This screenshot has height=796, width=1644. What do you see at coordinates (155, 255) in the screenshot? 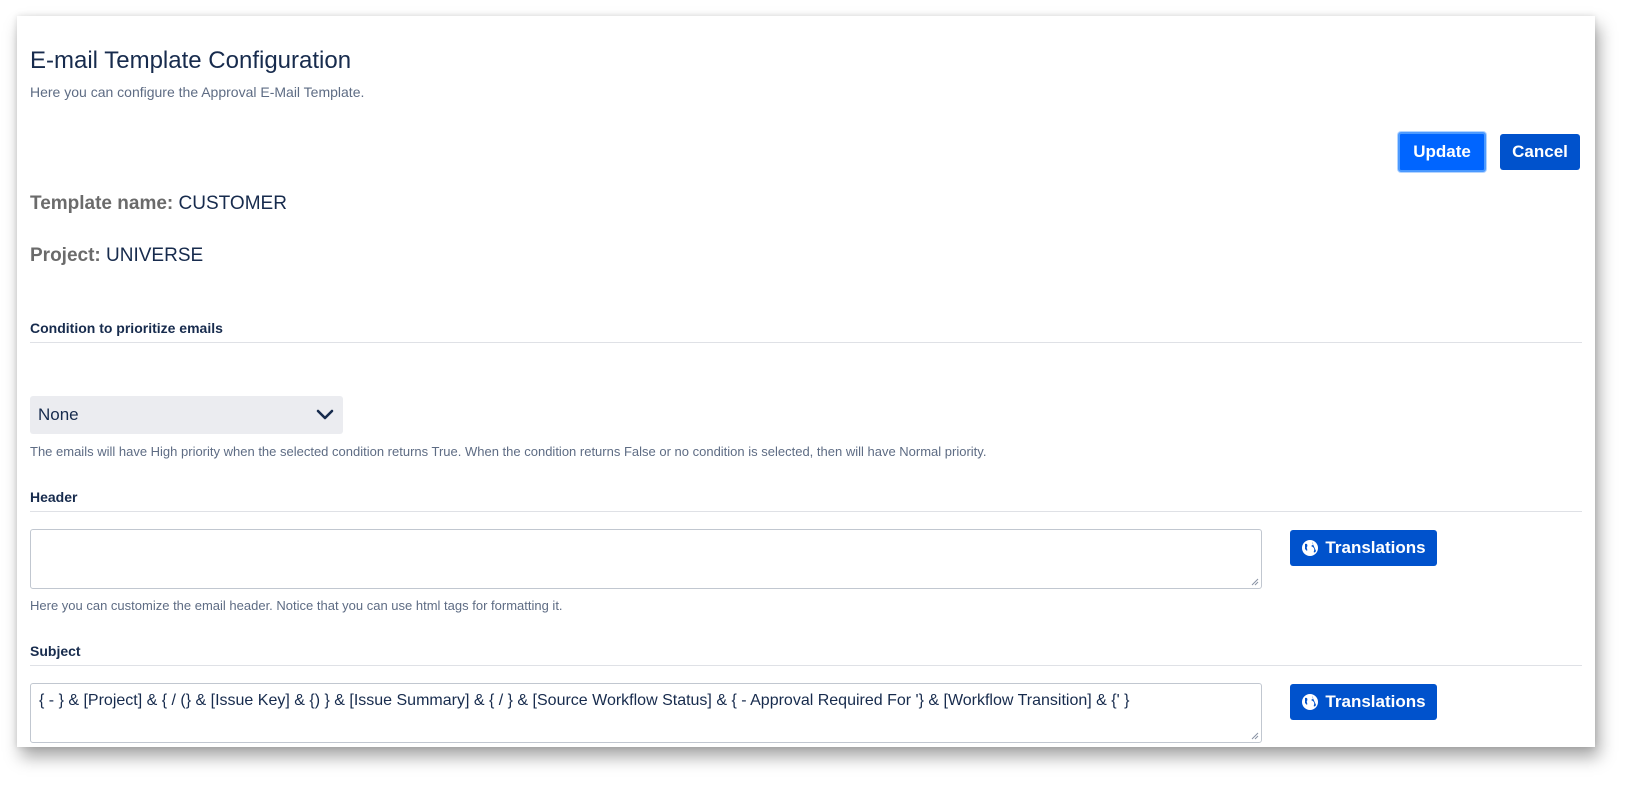
I see `project-value: UNIVERSE` at bounding box center [155, 255].